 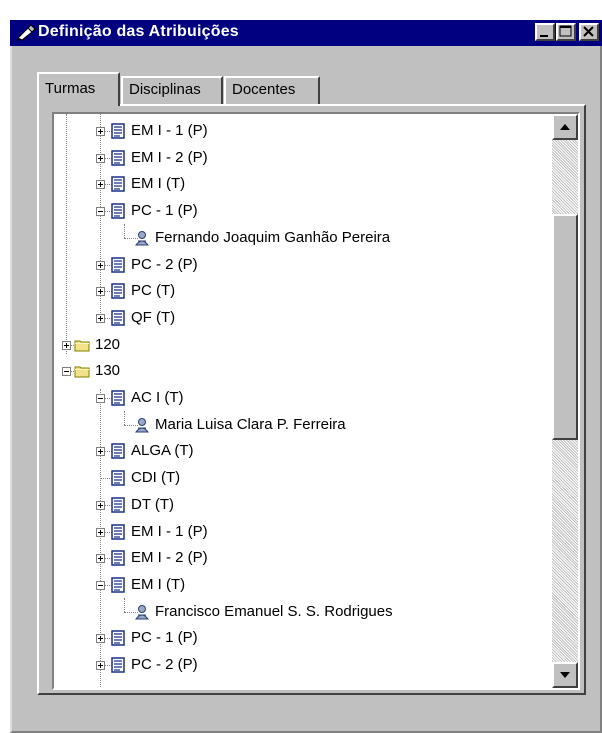 I want to click on tree-item-class: PC (T), so click(x=153, y=291).